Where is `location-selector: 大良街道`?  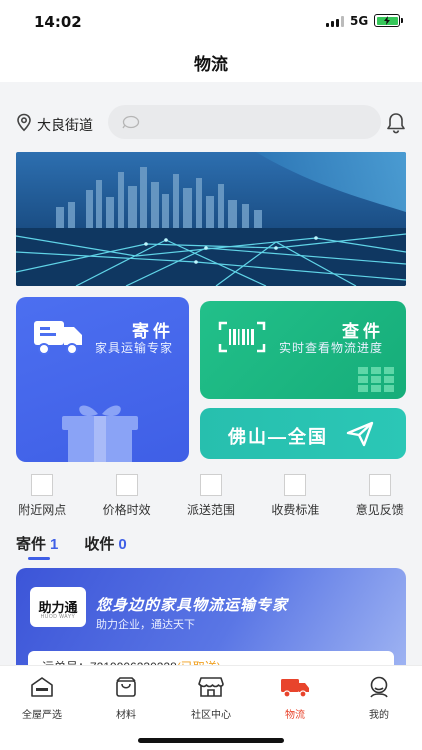
location-selector: 大良街道 is located at coordinates (54, 125).